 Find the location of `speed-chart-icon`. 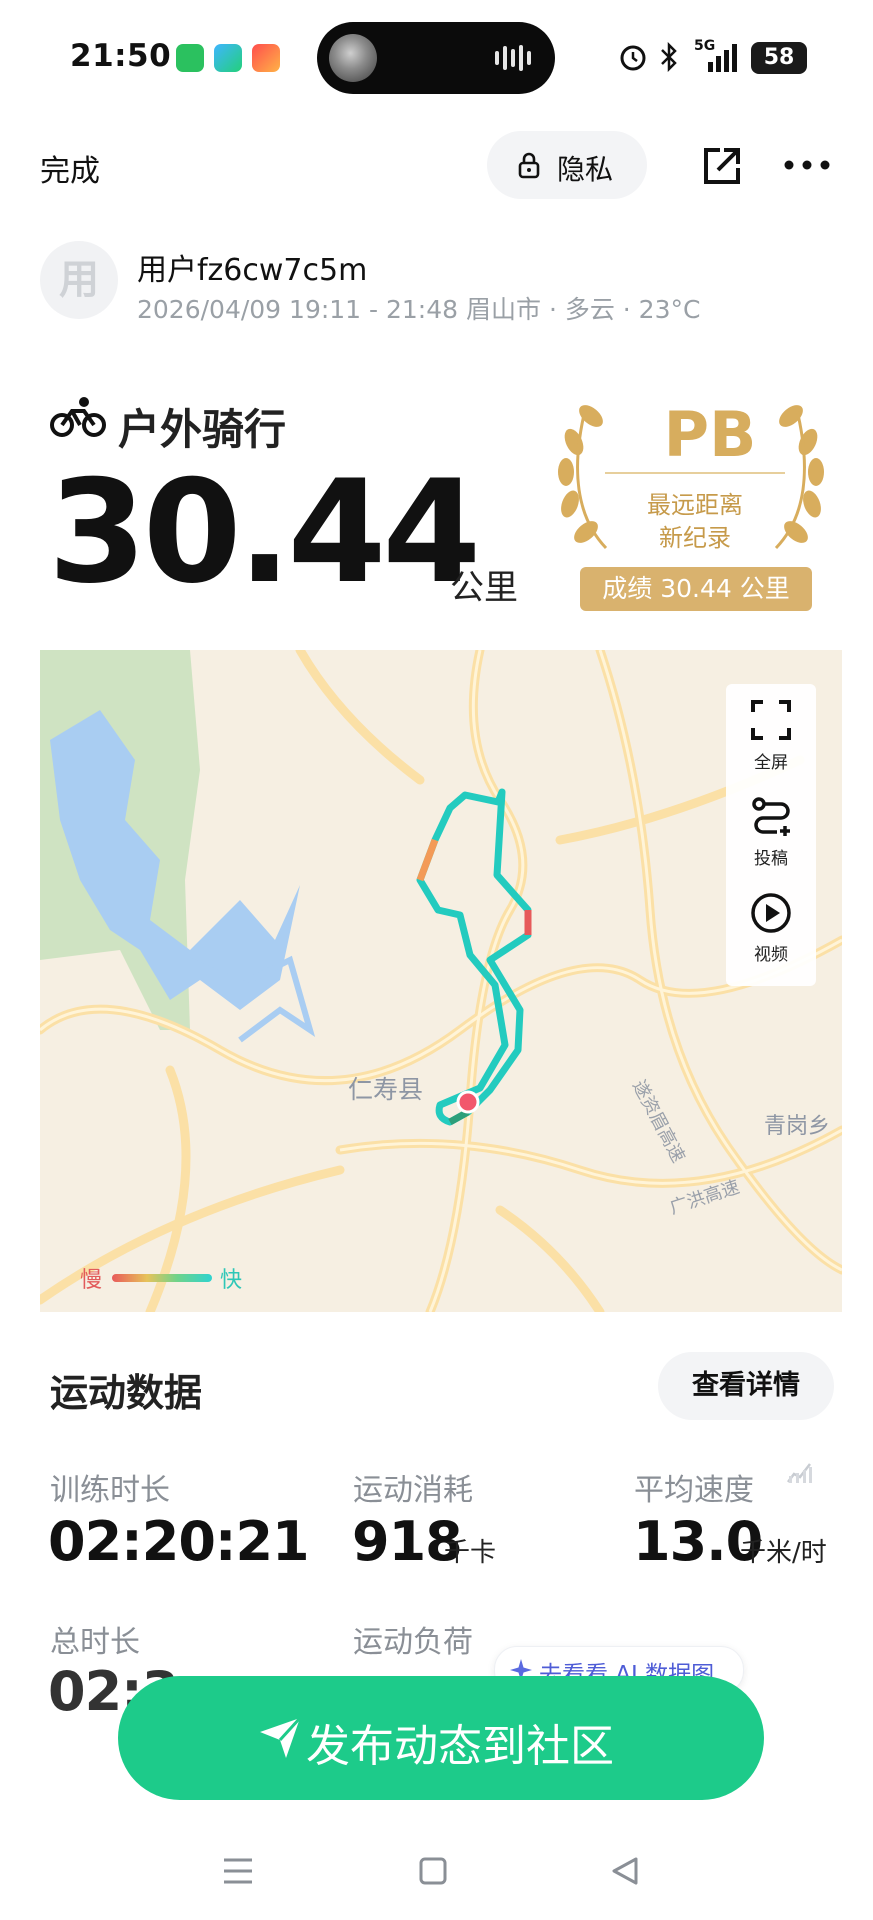

speed-chart-icon is located at coordinates (800, 1471).